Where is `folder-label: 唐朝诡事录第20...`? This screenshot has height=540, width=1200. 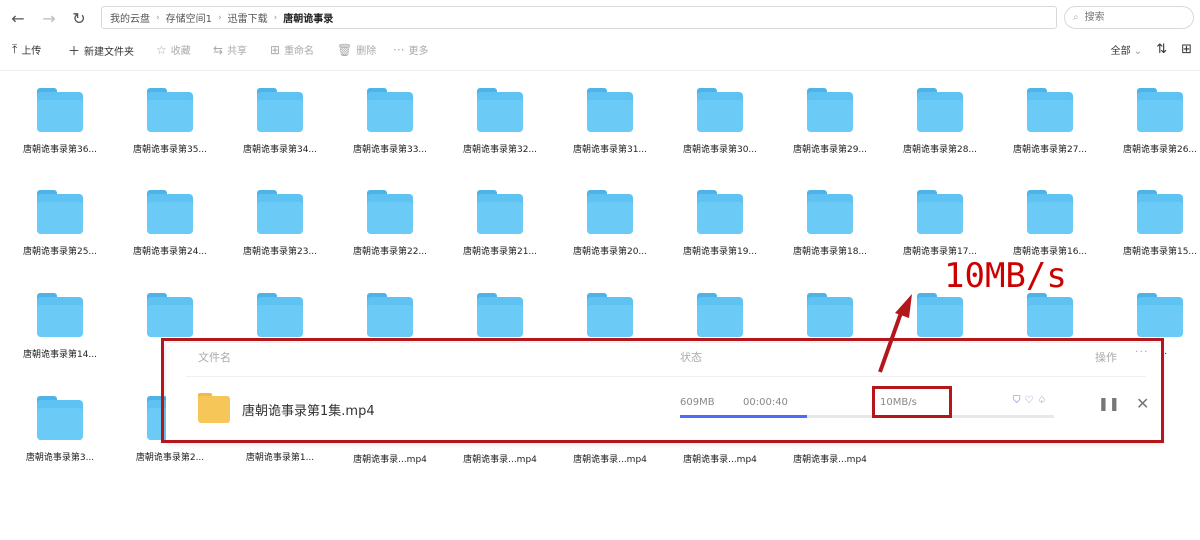
folder-label: 唐朝诡事录第20... is located at coordinates (610, 252).